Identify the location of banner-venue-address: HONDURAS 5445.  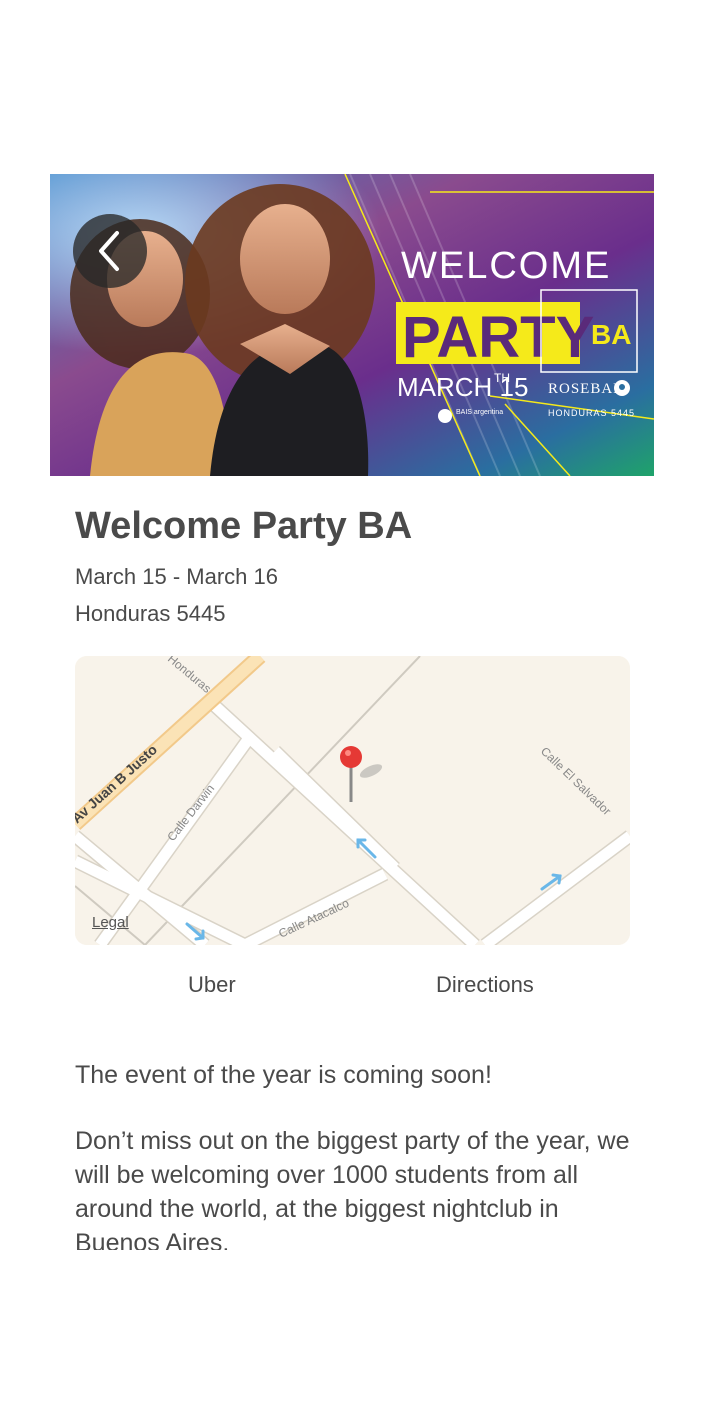
(591, 413).